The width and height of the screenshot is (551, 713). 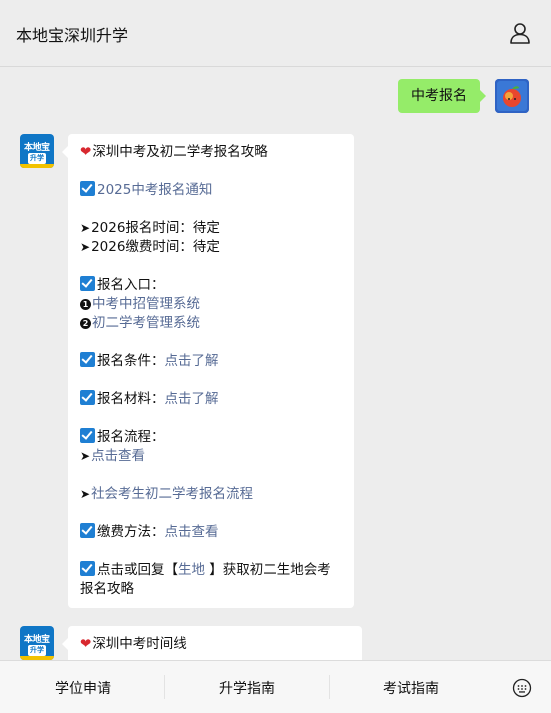 I want to click on chat-title: 本地宝深圳升学, so click(x=72, y=35).